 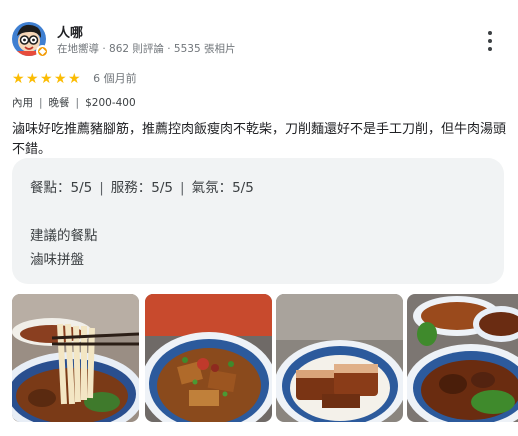 I want to click on star-rating: ★★★★★, so click(x=47, y=77).